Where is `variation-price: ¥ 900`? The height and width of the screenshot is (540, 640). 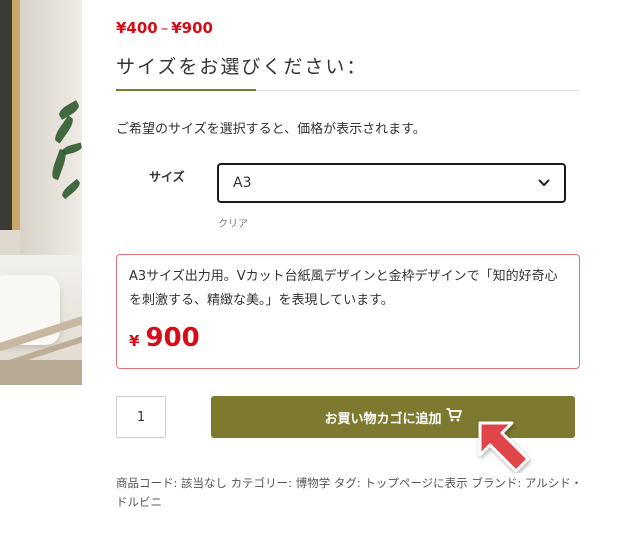
variation-price: ¥ 900 is located at coordinates (348, 338).